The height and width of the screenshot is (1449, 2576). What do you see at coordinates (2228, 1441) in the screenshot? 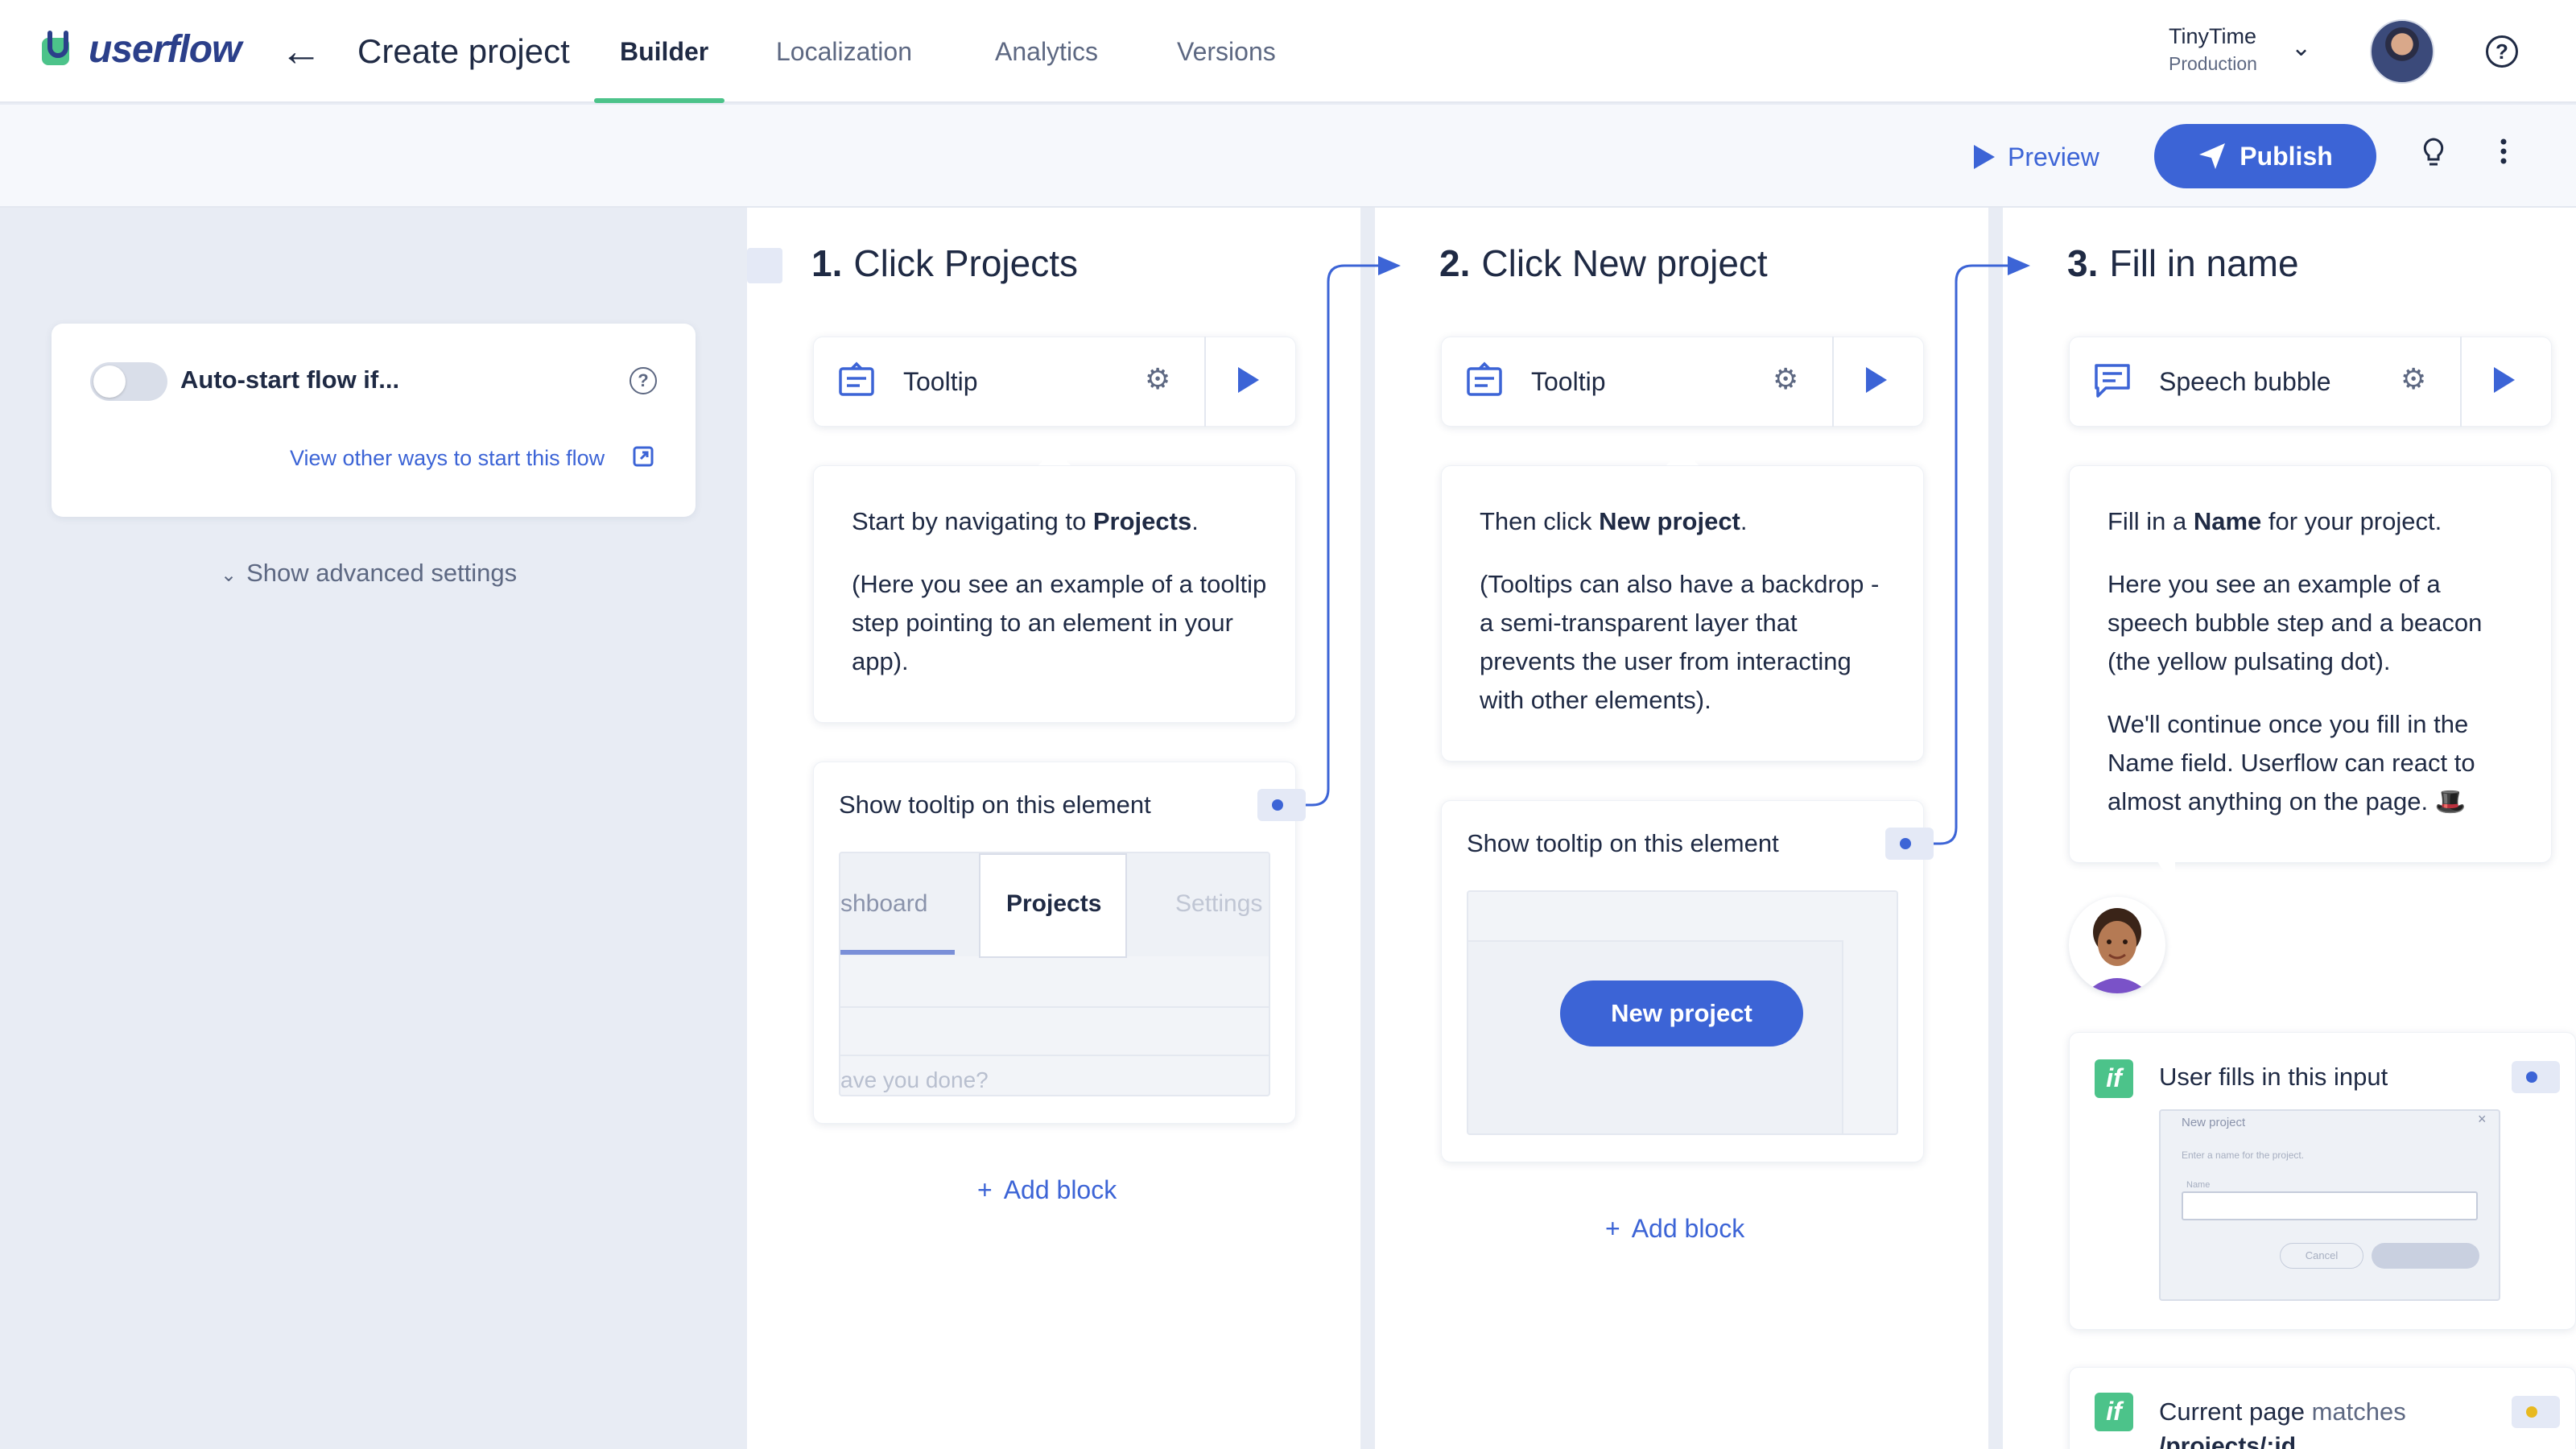
I see `condition-path: /projects/:id` at bounding box center [2228, 1441].